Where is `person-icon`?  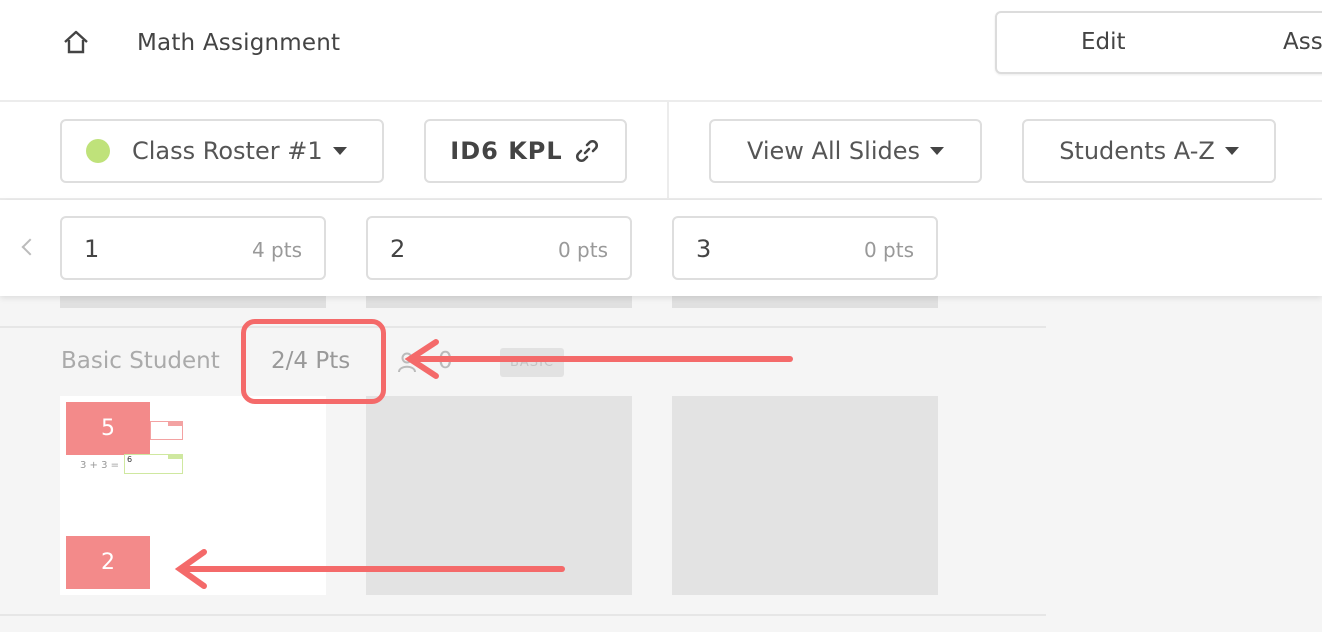 person-icon is located at coordinates (407, 362).